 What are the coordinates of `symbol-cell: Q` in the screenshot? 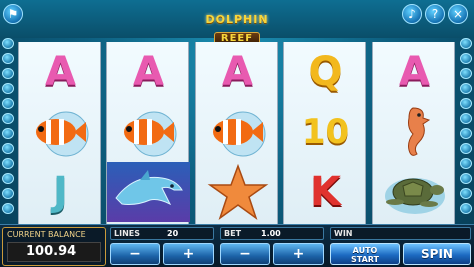 It's located at (325, 72).